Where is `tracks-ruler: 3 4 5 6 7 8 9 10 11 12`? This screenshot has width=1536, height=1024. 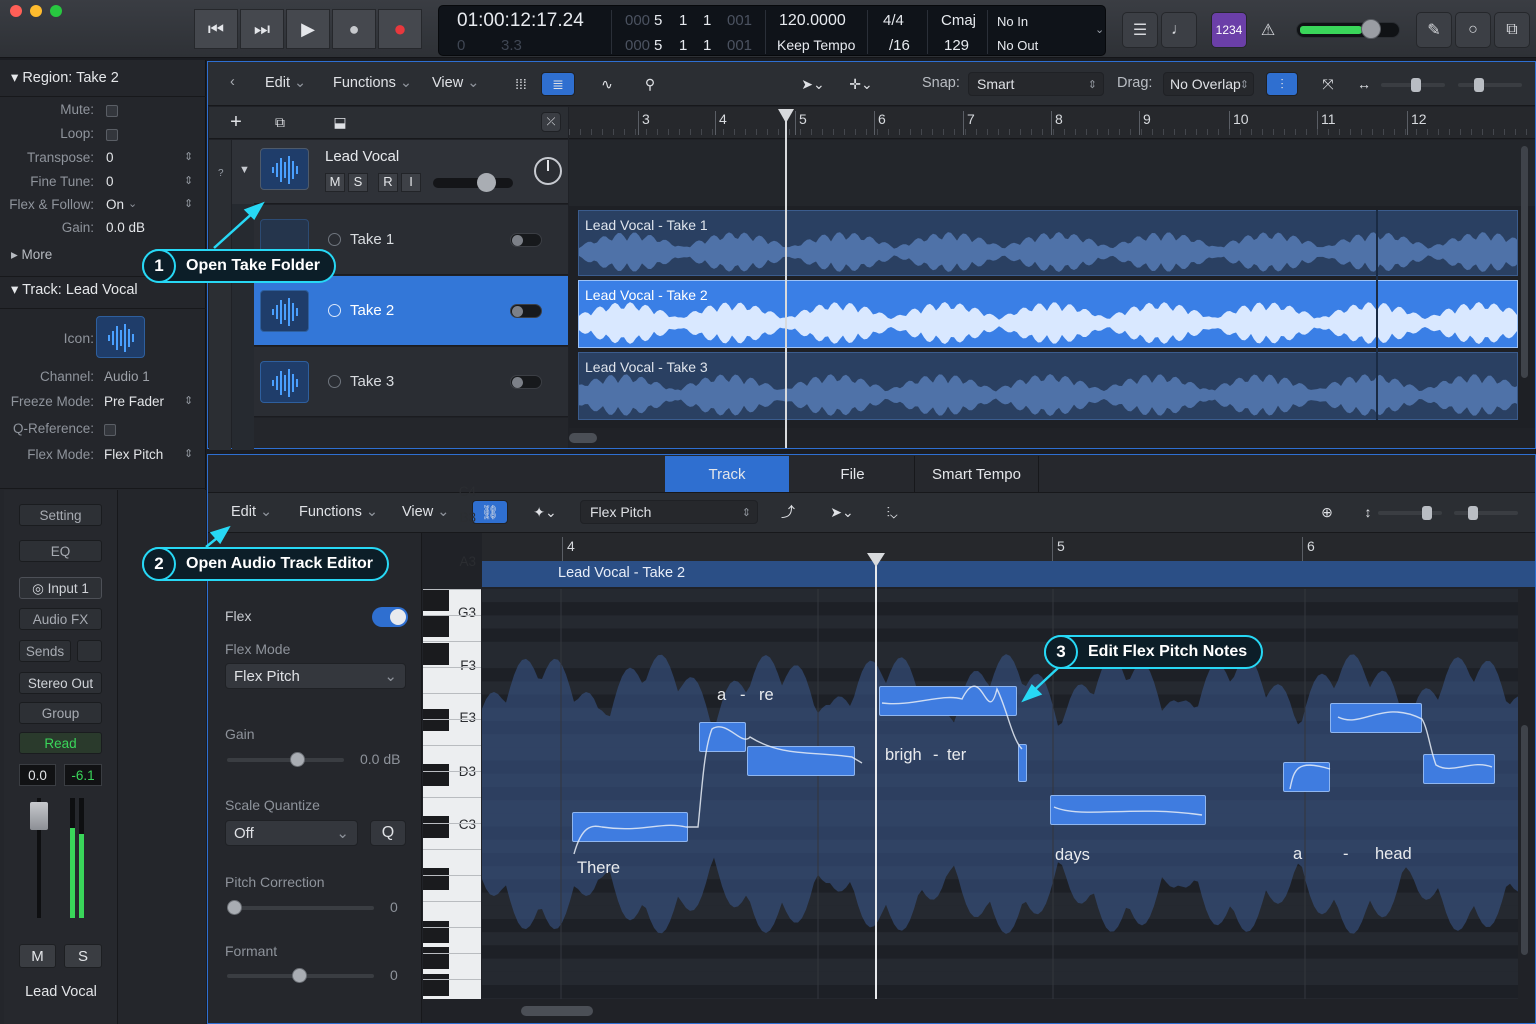
tracks-ruler: 3 4 5 6 7 8 9 10 11 12 is located at coordinates (1052, 123).